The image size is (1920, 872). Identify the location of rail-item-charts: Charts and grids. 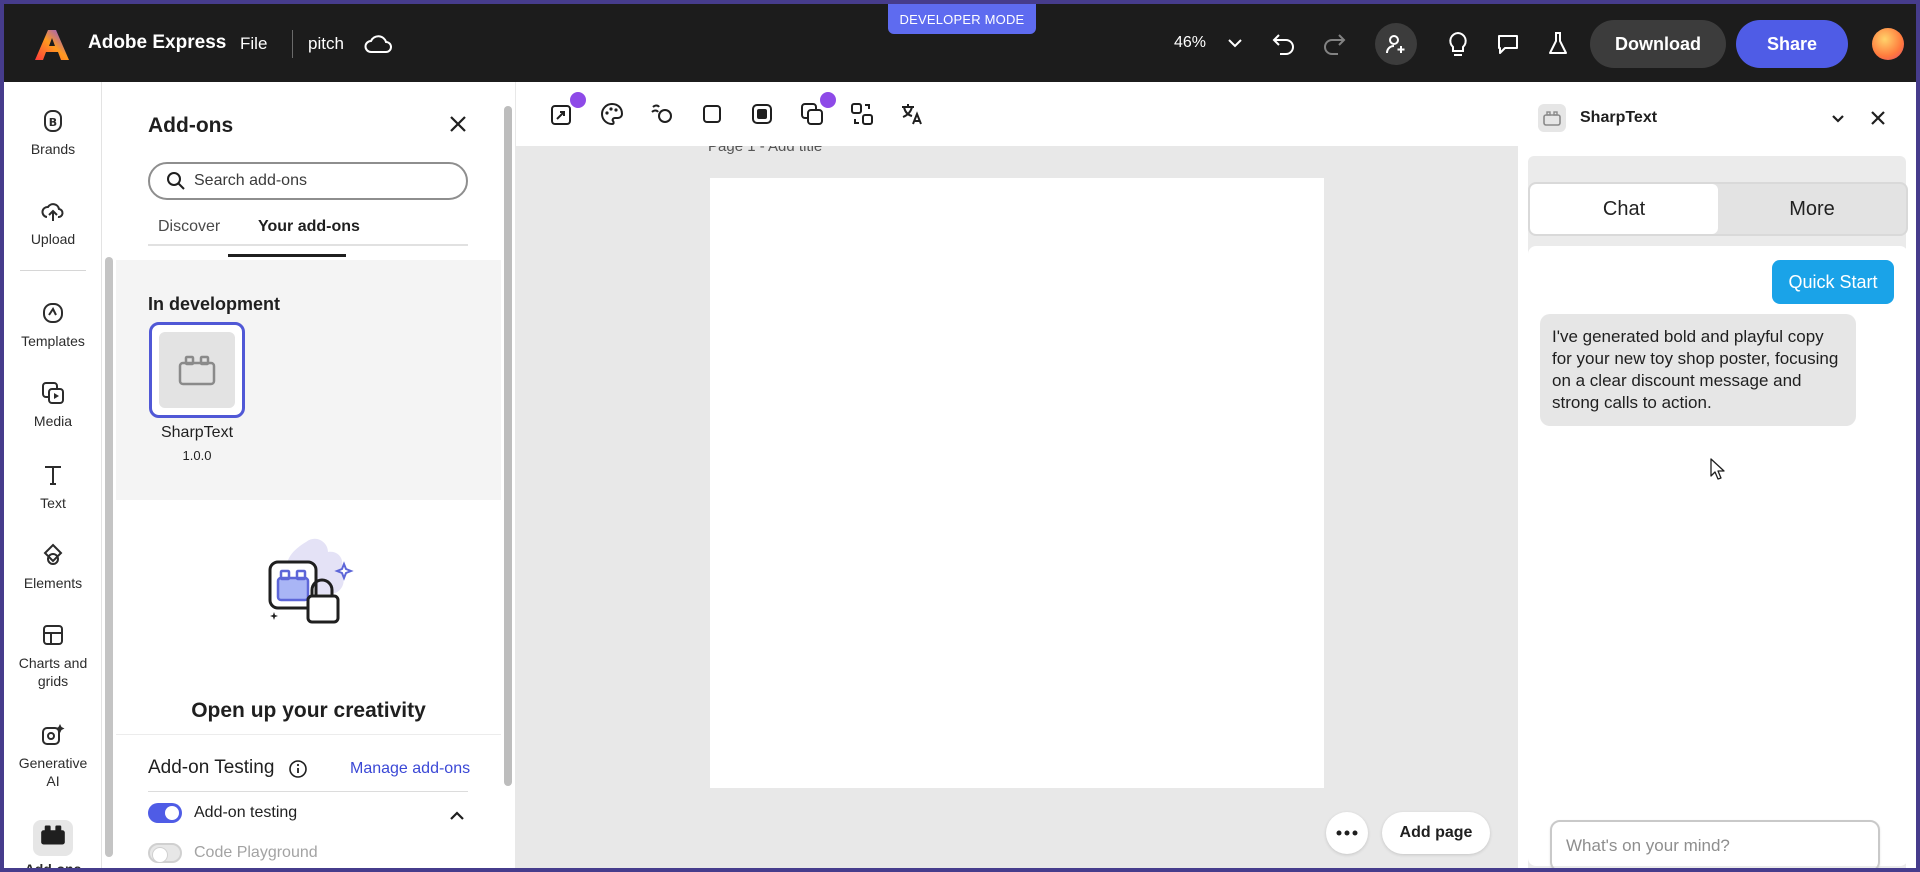
(53, 656).